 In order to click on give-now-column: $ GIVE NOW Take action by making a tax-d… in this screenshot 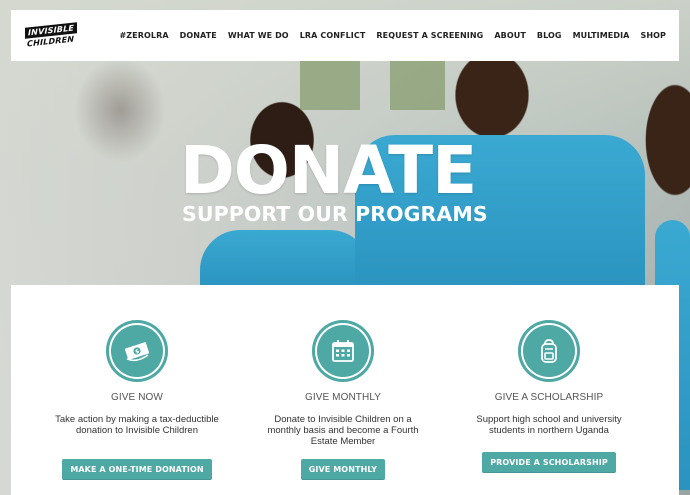, I will do `click(137, 382)`.